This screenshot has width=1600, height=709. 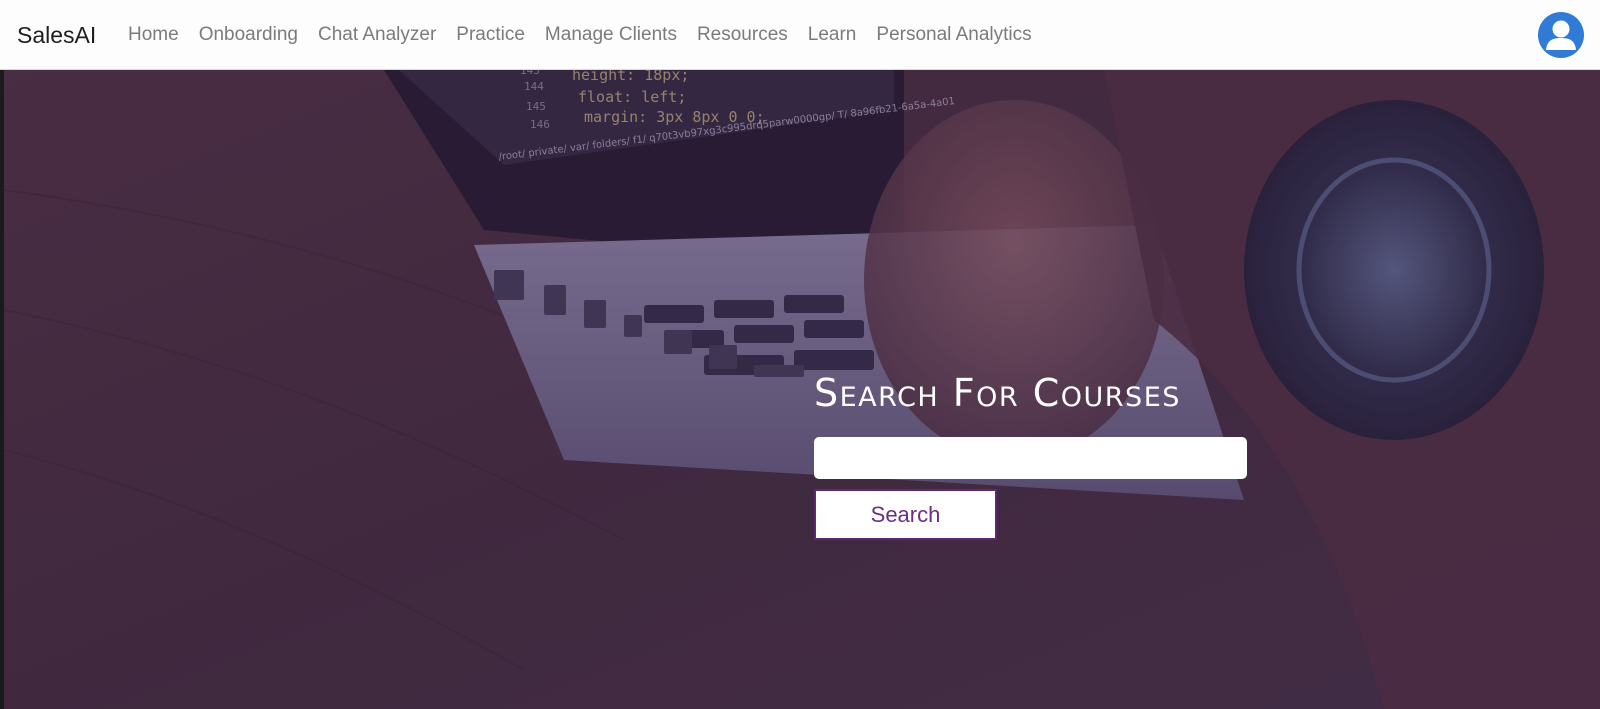 I want to click on nav-link-manage-clients: Manage Clients, so click(x=611, y=35).